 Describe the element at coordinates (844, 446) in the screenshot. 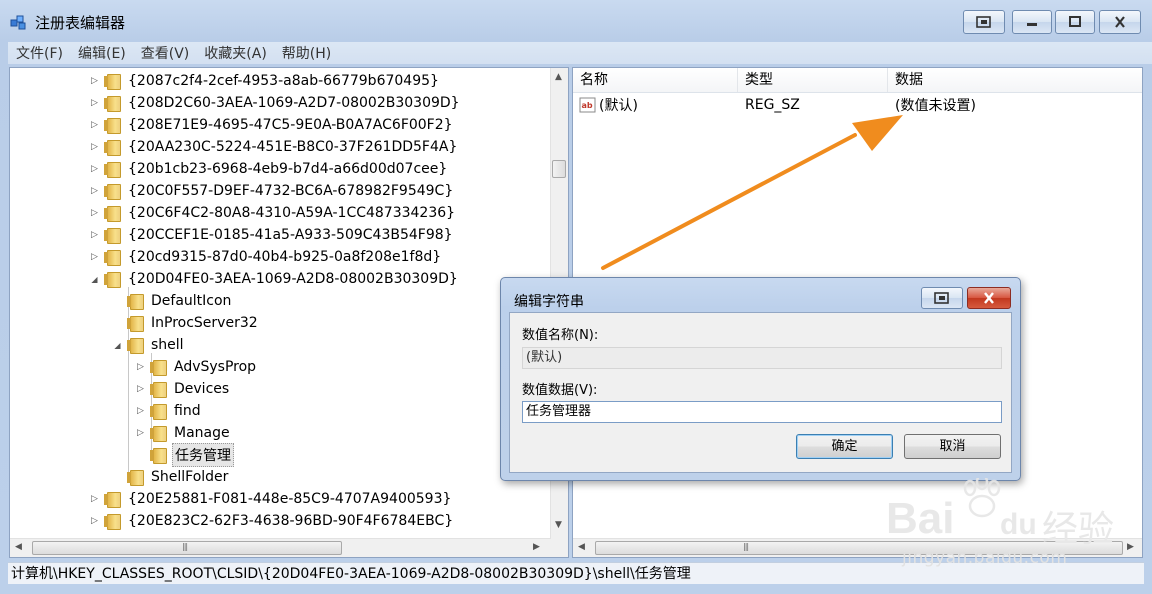

I see `ok-button: 确定` at that location.